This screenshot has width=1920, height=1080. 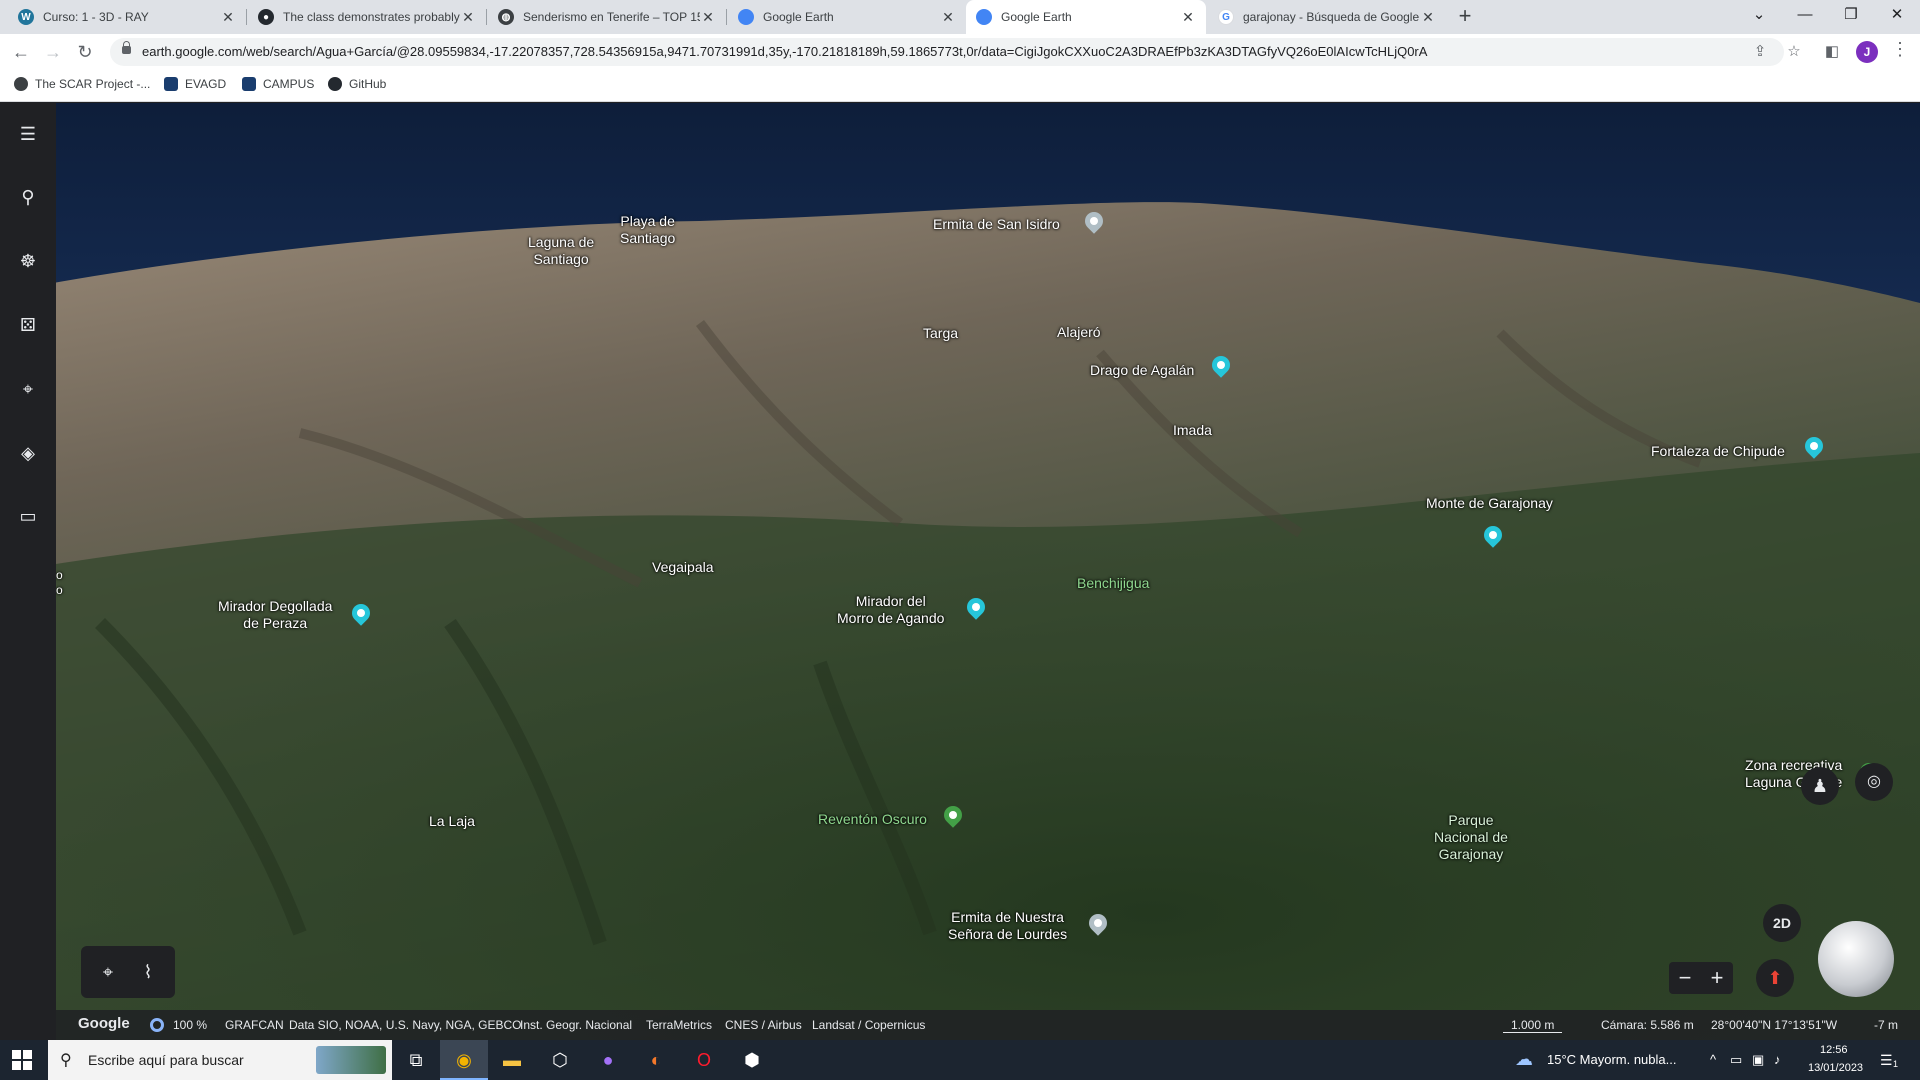 What do you see at coordinates (22, 1060) in the screenshot?
I see `windows-start-icon` at bounding box center [22, 1060].